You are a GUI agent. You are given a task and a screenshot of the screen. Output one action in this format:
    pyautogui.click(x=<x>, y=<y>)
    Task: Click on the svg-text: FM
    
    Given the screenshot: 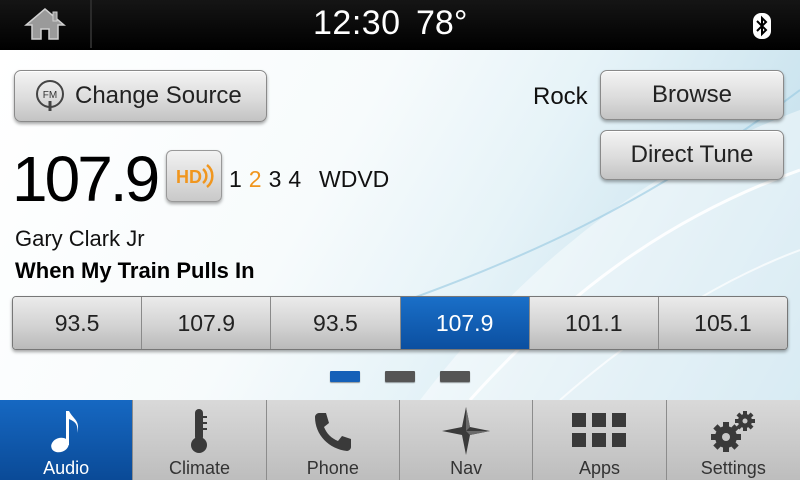 What is the action you would take?
    pyautogui.click(x=50, y=95)
    